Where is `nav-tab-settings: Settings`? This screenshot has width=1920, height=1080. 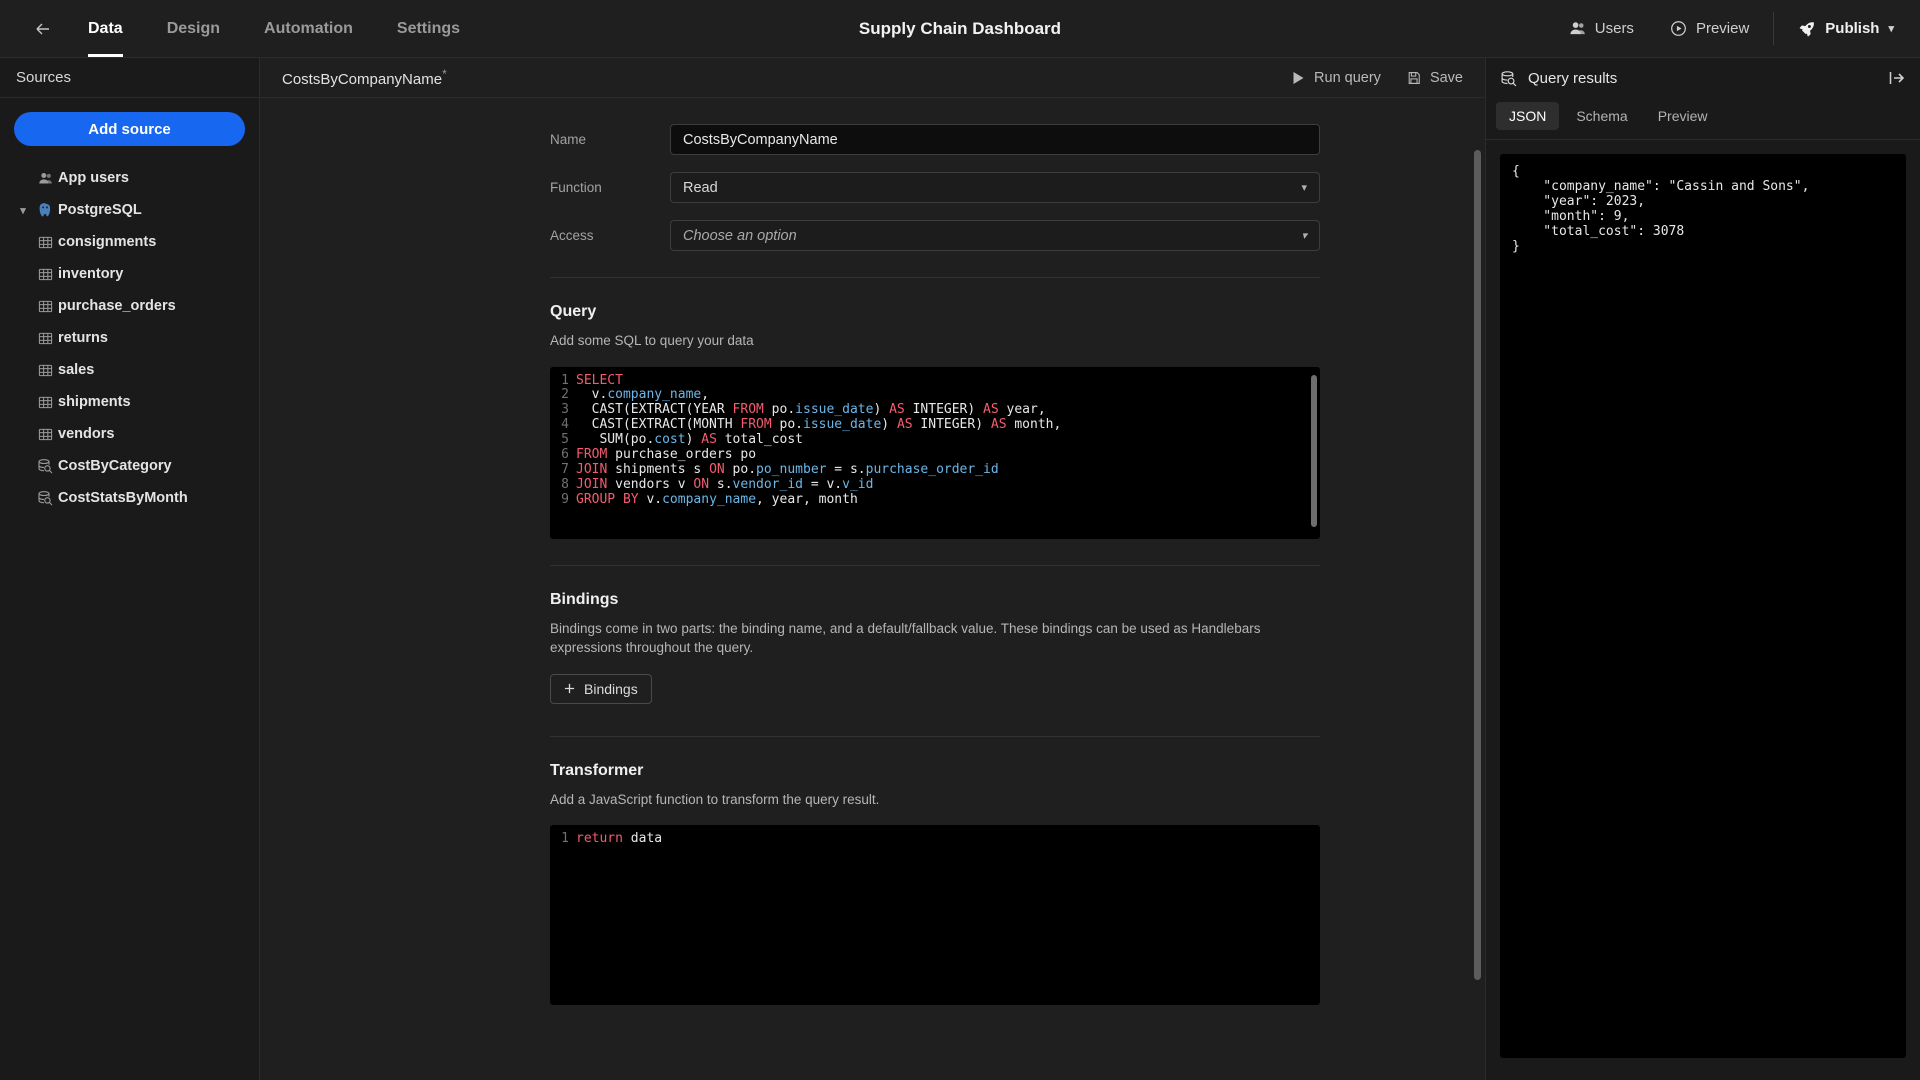 nav-tab-settings: Settings is located at coordinates (428, 28).